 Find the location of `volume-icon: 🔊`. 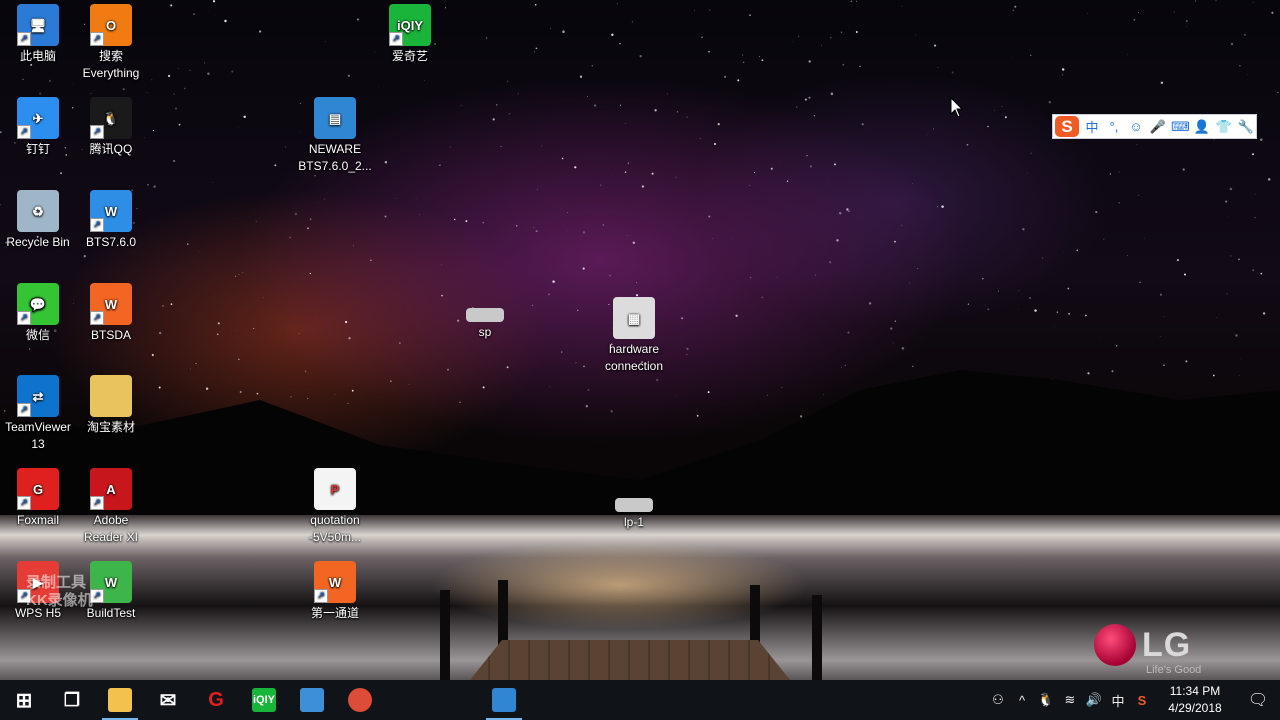

volume-icon: 🔊 is located at coordinates (1094, 700).